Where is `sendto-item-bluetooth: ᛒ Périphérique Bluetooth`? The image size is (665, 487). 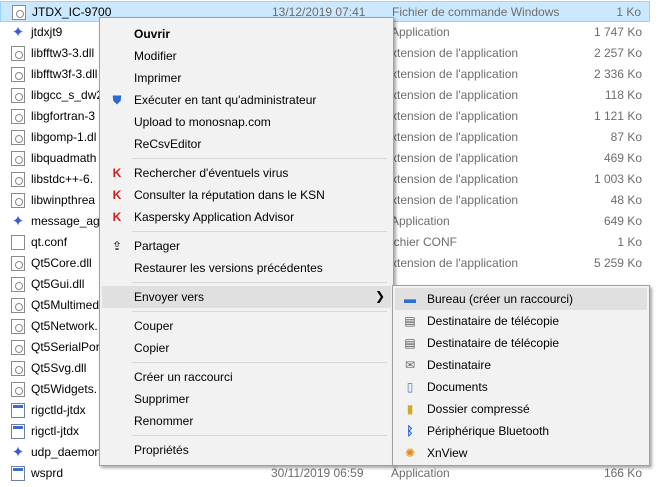 sendto-item-bluetooth: ᛒ Périphérique Bluetooth is located at coordinates (521, 431).